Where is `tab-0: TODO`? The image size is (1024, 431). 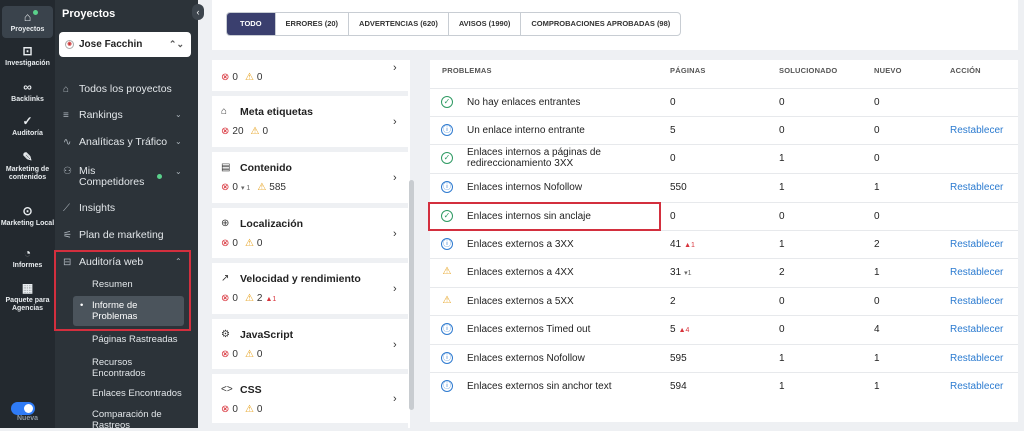 tab-0: TODO is located at coordinates (251, 24).